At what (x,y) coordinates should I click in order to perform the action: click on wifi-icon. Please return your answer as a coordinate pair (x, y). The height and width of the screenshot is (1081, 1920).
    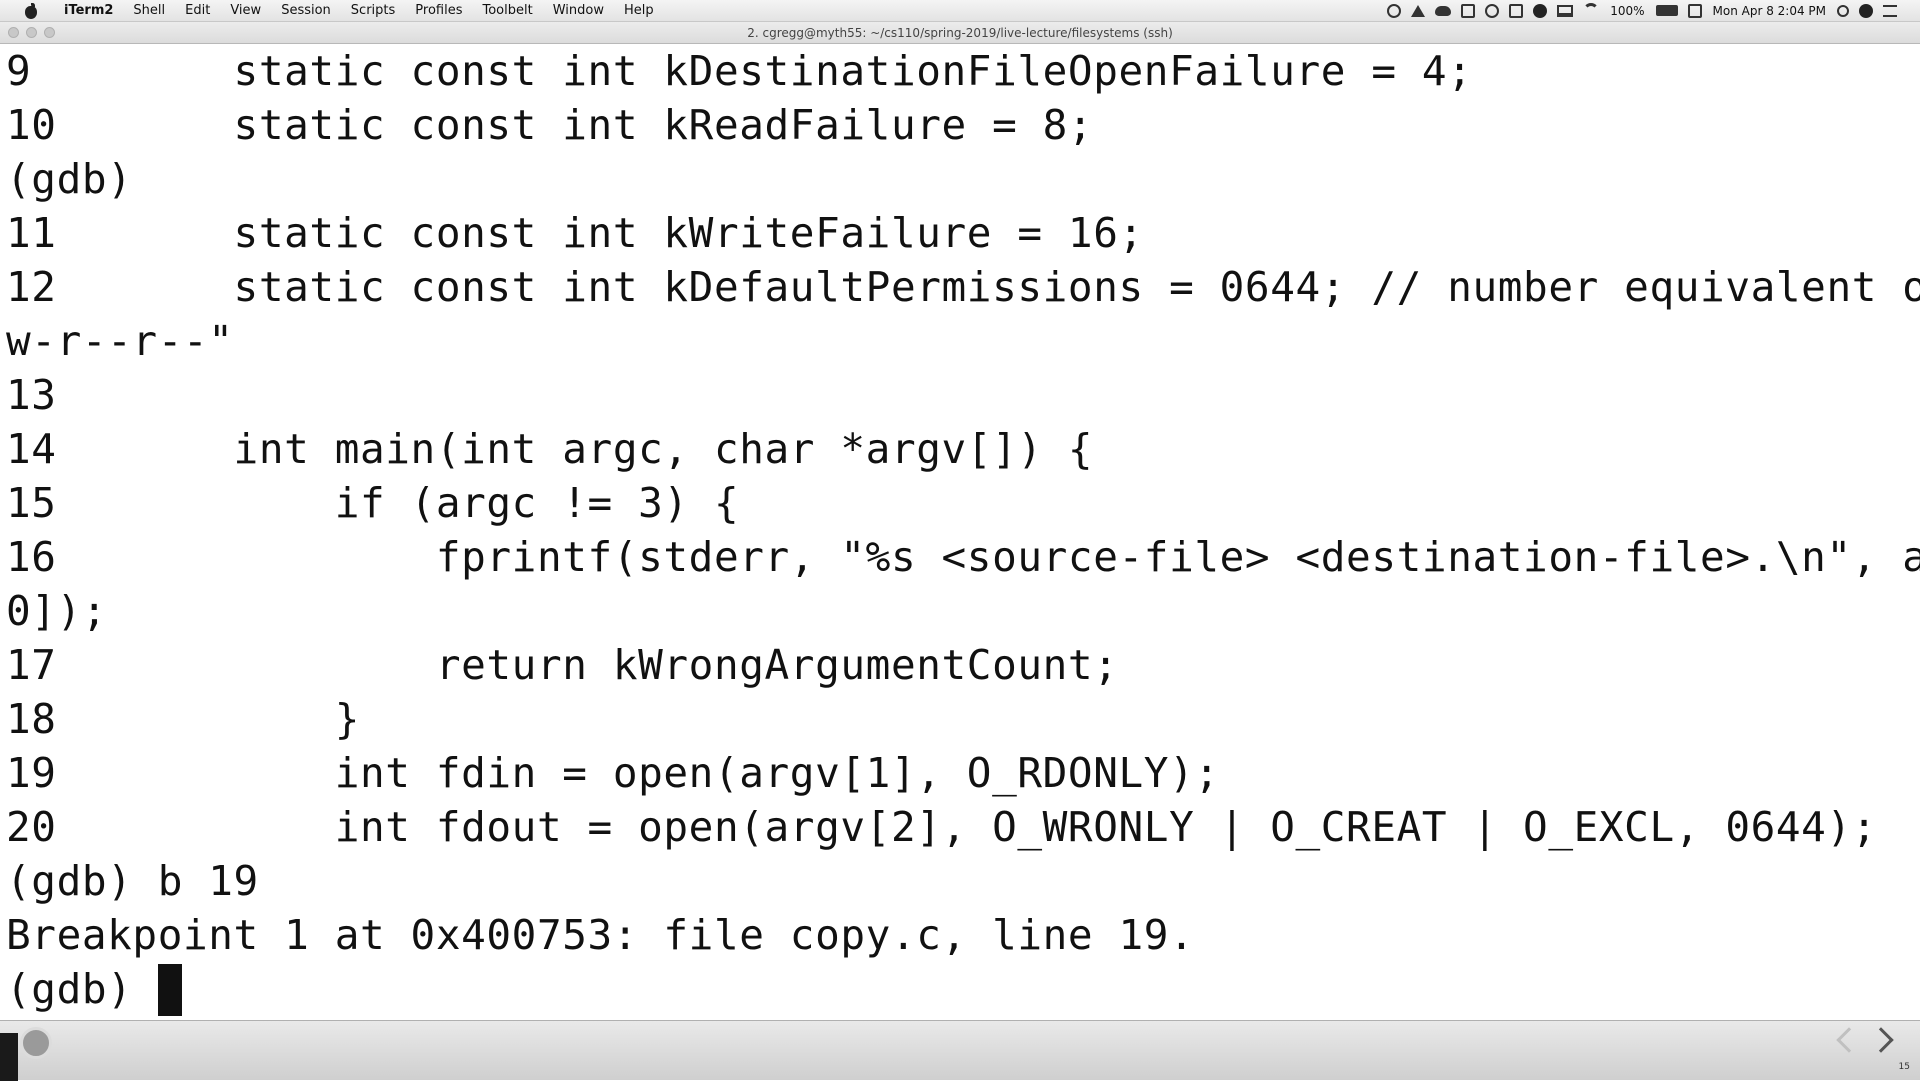
    Looking at the image, I should click on (1591, 10).